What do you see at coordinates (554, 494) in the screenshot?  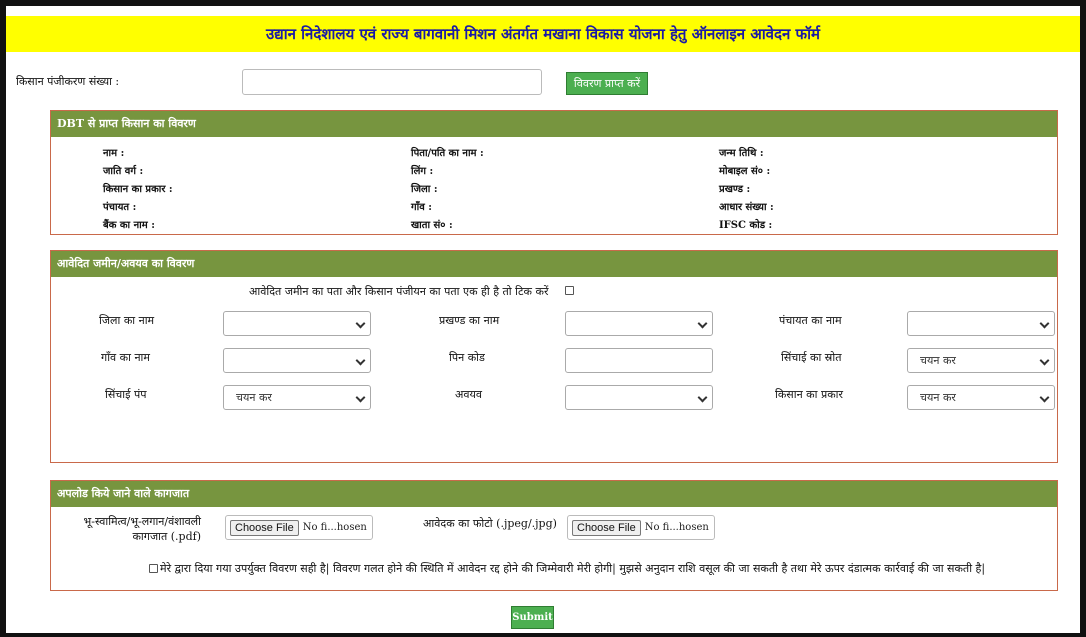 I see `documents-heading: अपलोड किये जाने वाले कागजात` at bounding box center [554, 494].